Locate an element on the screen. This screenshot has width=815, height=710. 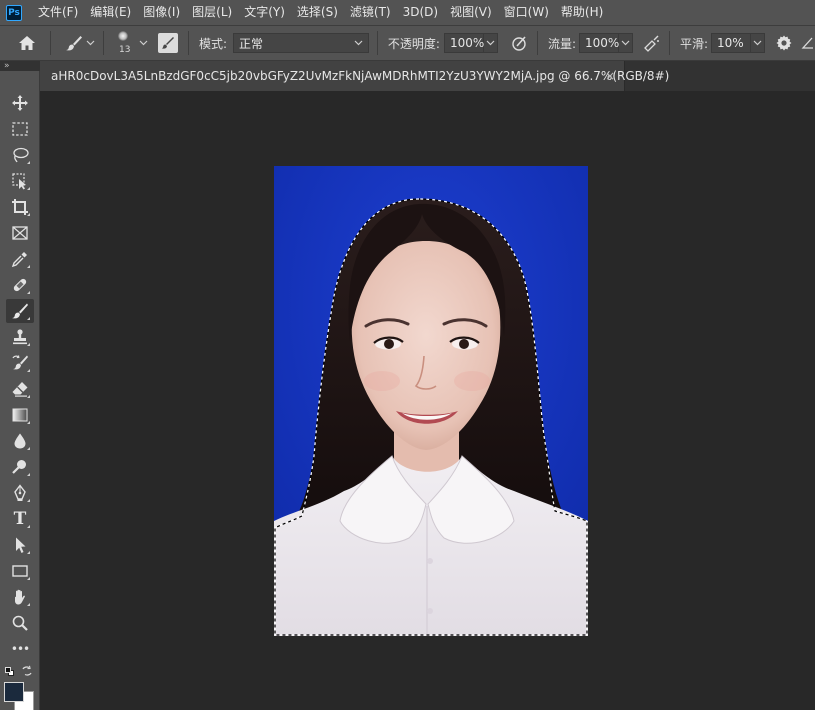
airbrush-icon is located at coordinates (652, 43).